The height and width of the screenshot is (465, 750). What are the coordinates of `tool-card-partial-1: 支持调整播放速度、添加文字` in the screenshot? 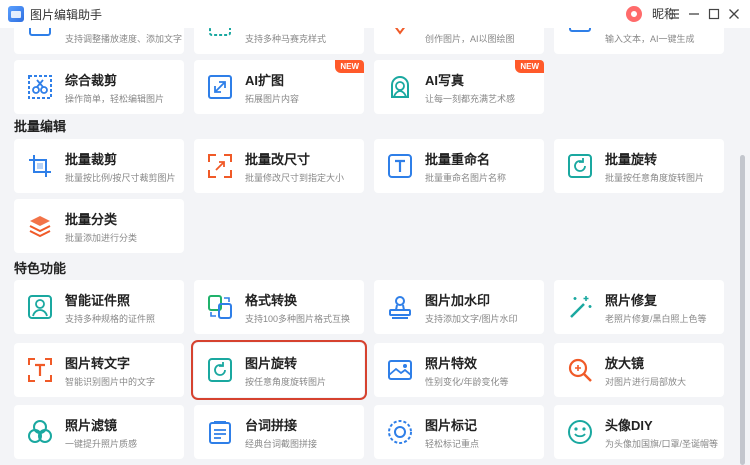 It's located at (99, 41).